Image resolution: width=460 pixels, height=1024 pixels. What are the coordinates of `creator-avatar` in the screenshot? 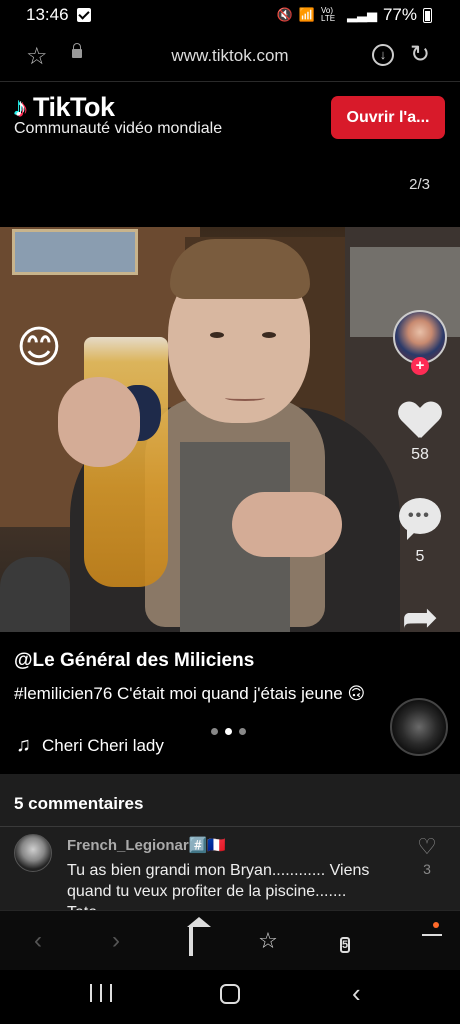 It's located at (420, 337).